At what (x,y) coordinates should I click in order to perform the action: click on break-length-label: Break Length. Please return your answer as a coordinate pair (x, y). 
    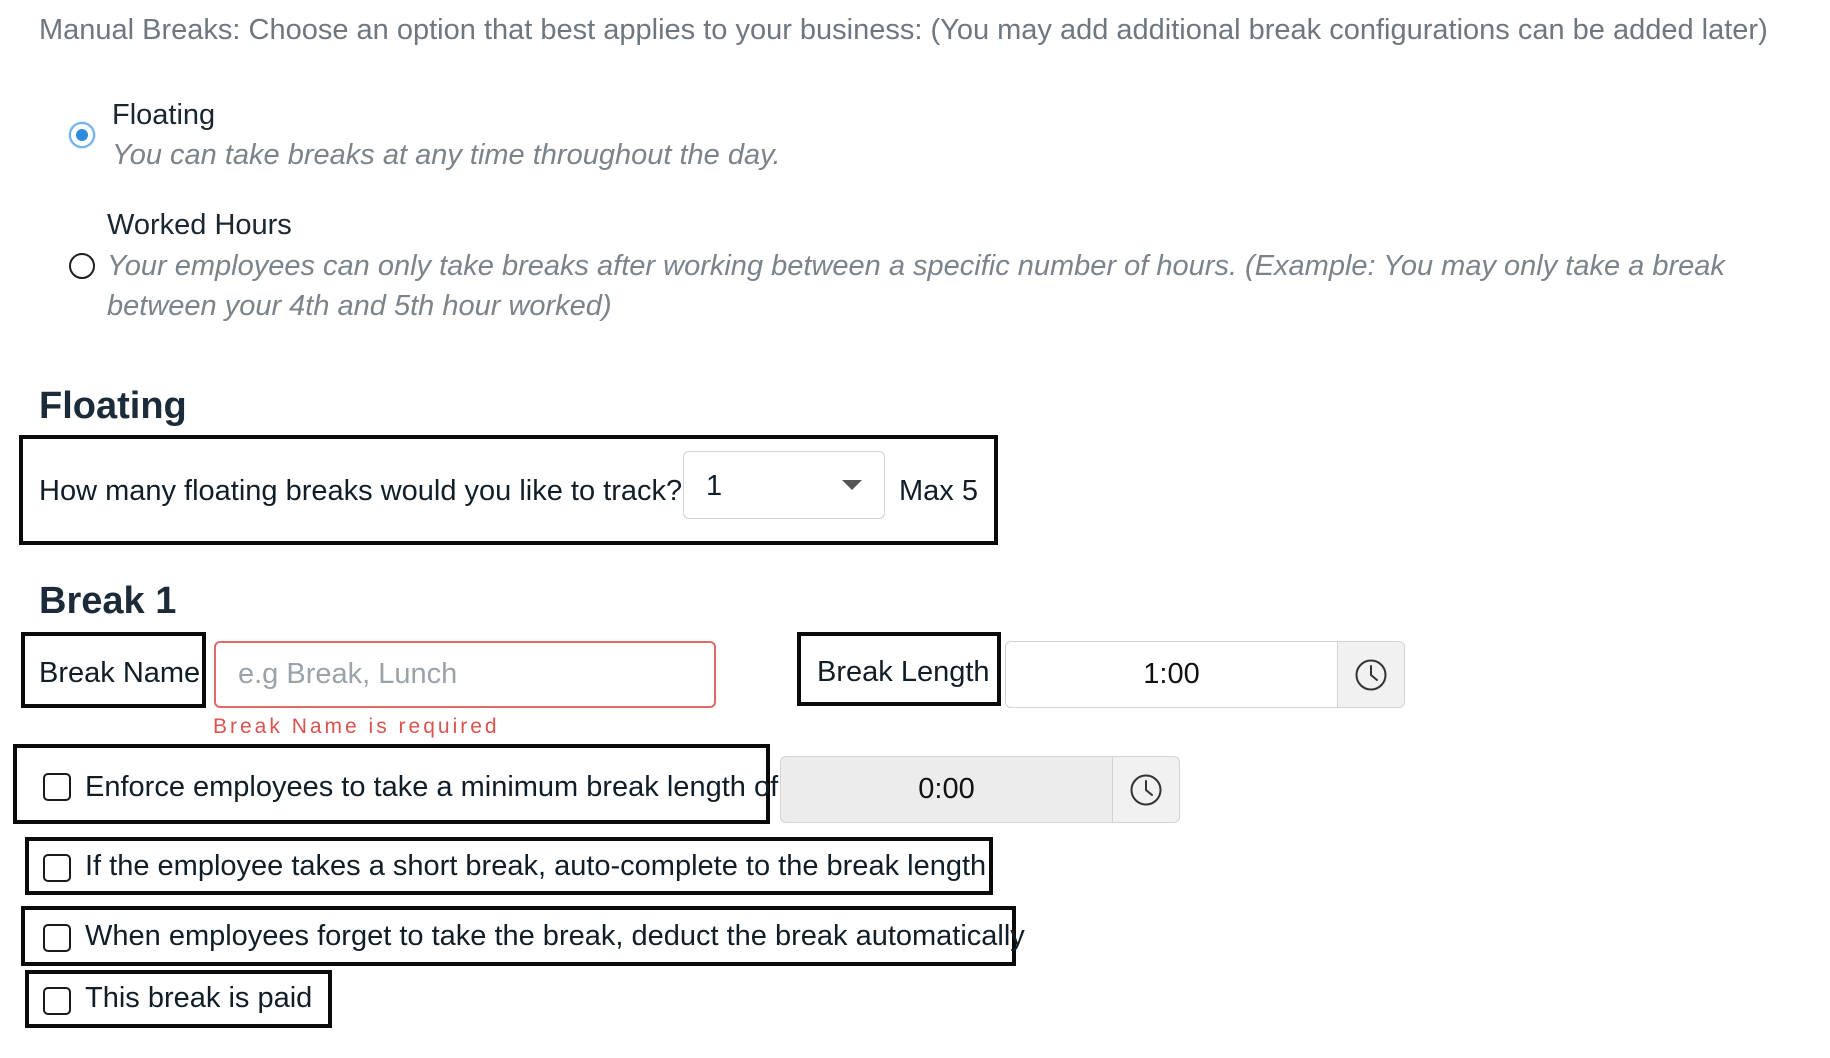
    Looking at the image, I should click on (903, 672).